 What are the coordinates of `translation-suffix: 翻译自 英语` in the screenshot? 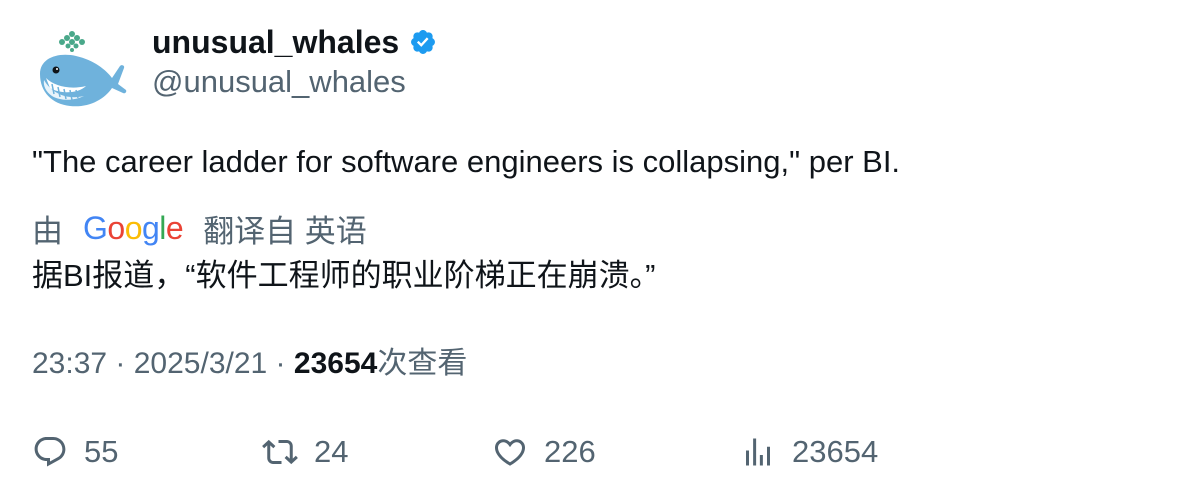 It's located at (285, 231).